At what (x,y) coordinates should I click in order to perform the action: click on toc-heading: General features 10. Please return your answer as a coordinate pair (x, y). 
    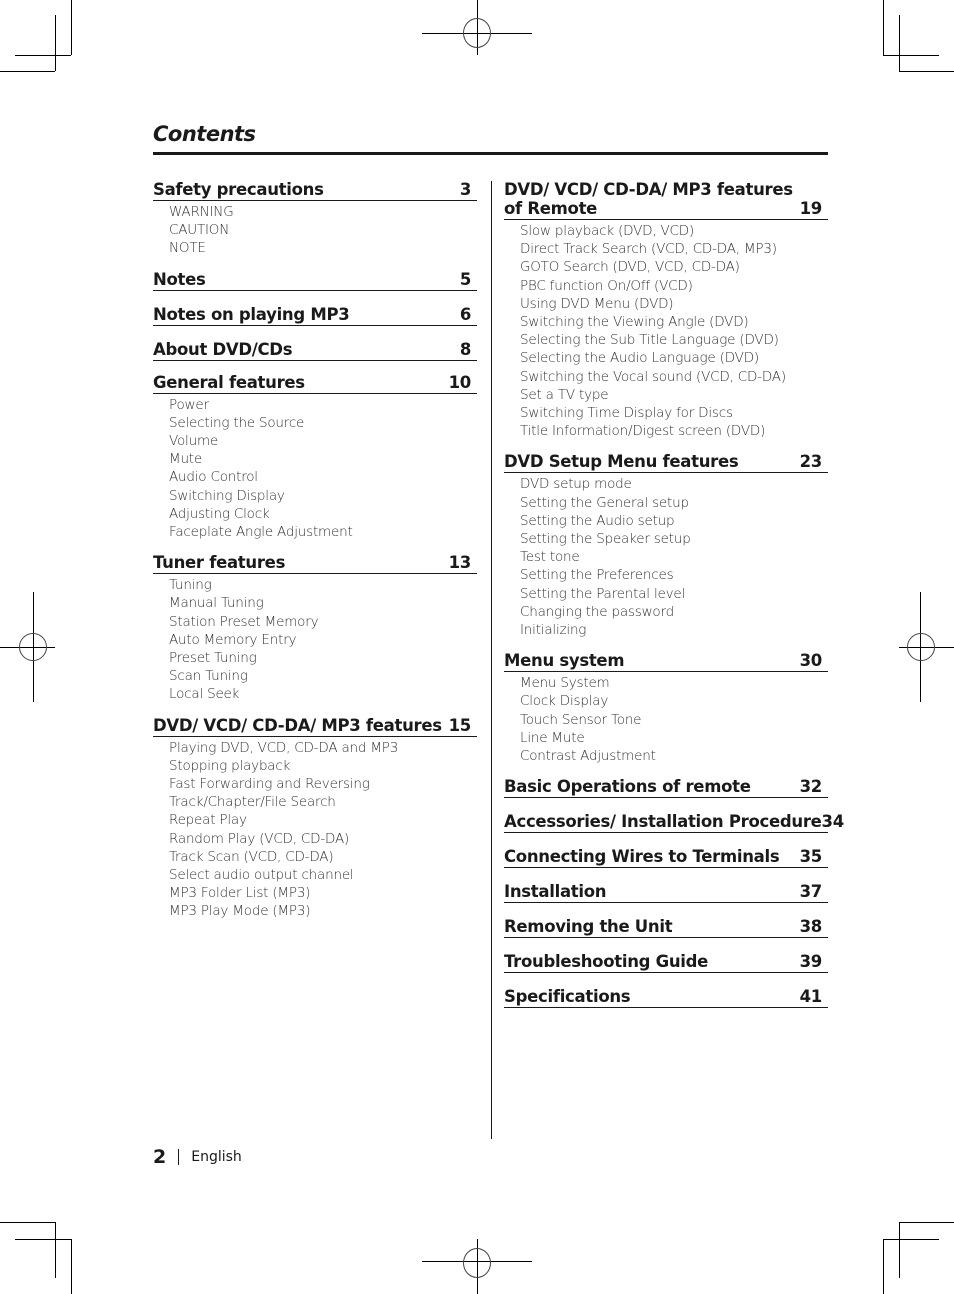
    Looking at the image, I should click on (315, 383).